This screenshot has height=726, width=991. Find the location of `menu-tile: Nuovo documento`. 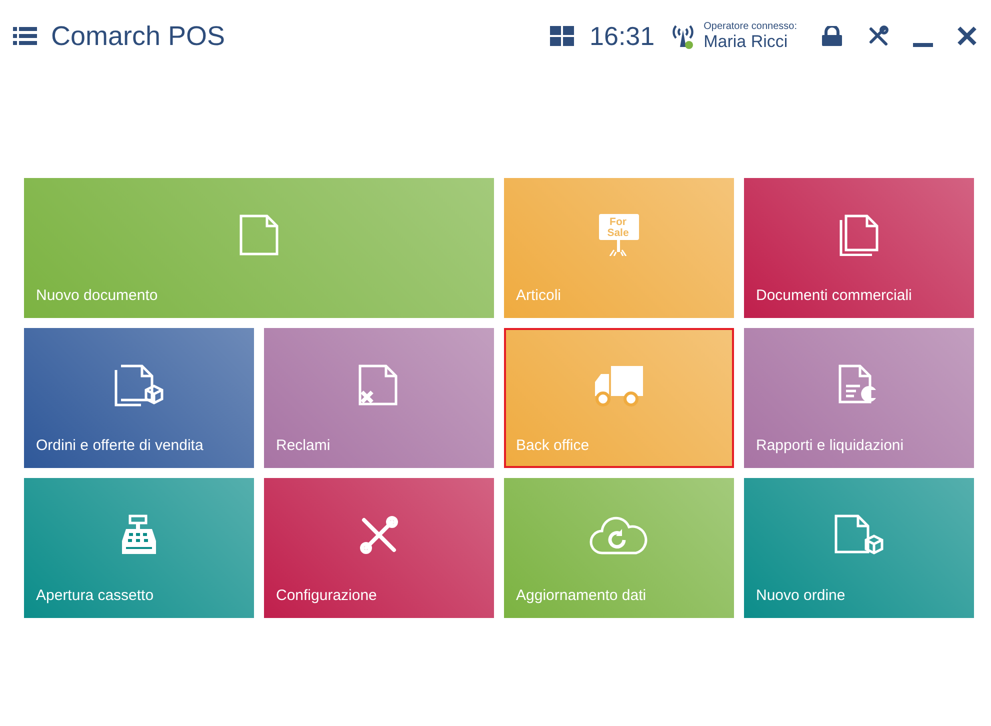

menu-tile: Nuovo documento is located at coordinates (259, 248).